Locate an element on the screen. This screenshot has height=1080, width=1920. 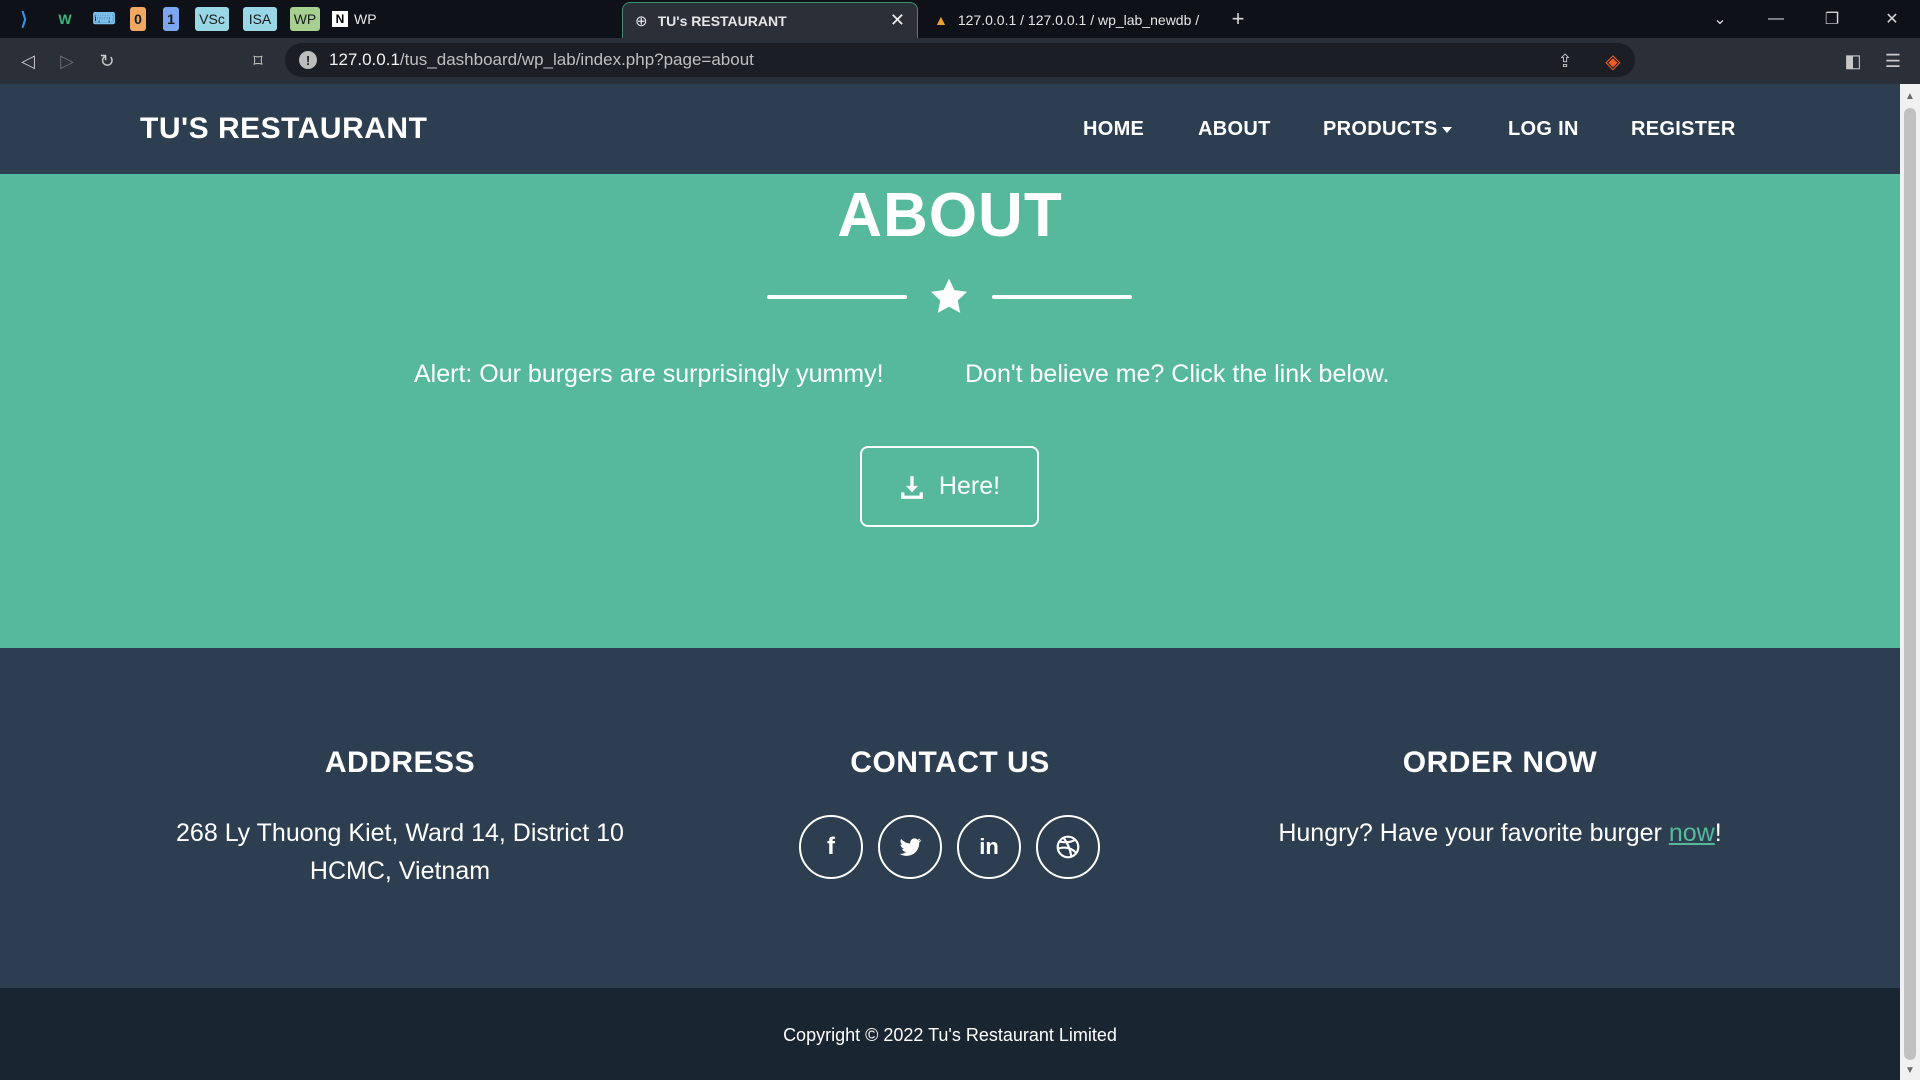
pinned-tab-1: 1 is located at coordinates (171, 19).